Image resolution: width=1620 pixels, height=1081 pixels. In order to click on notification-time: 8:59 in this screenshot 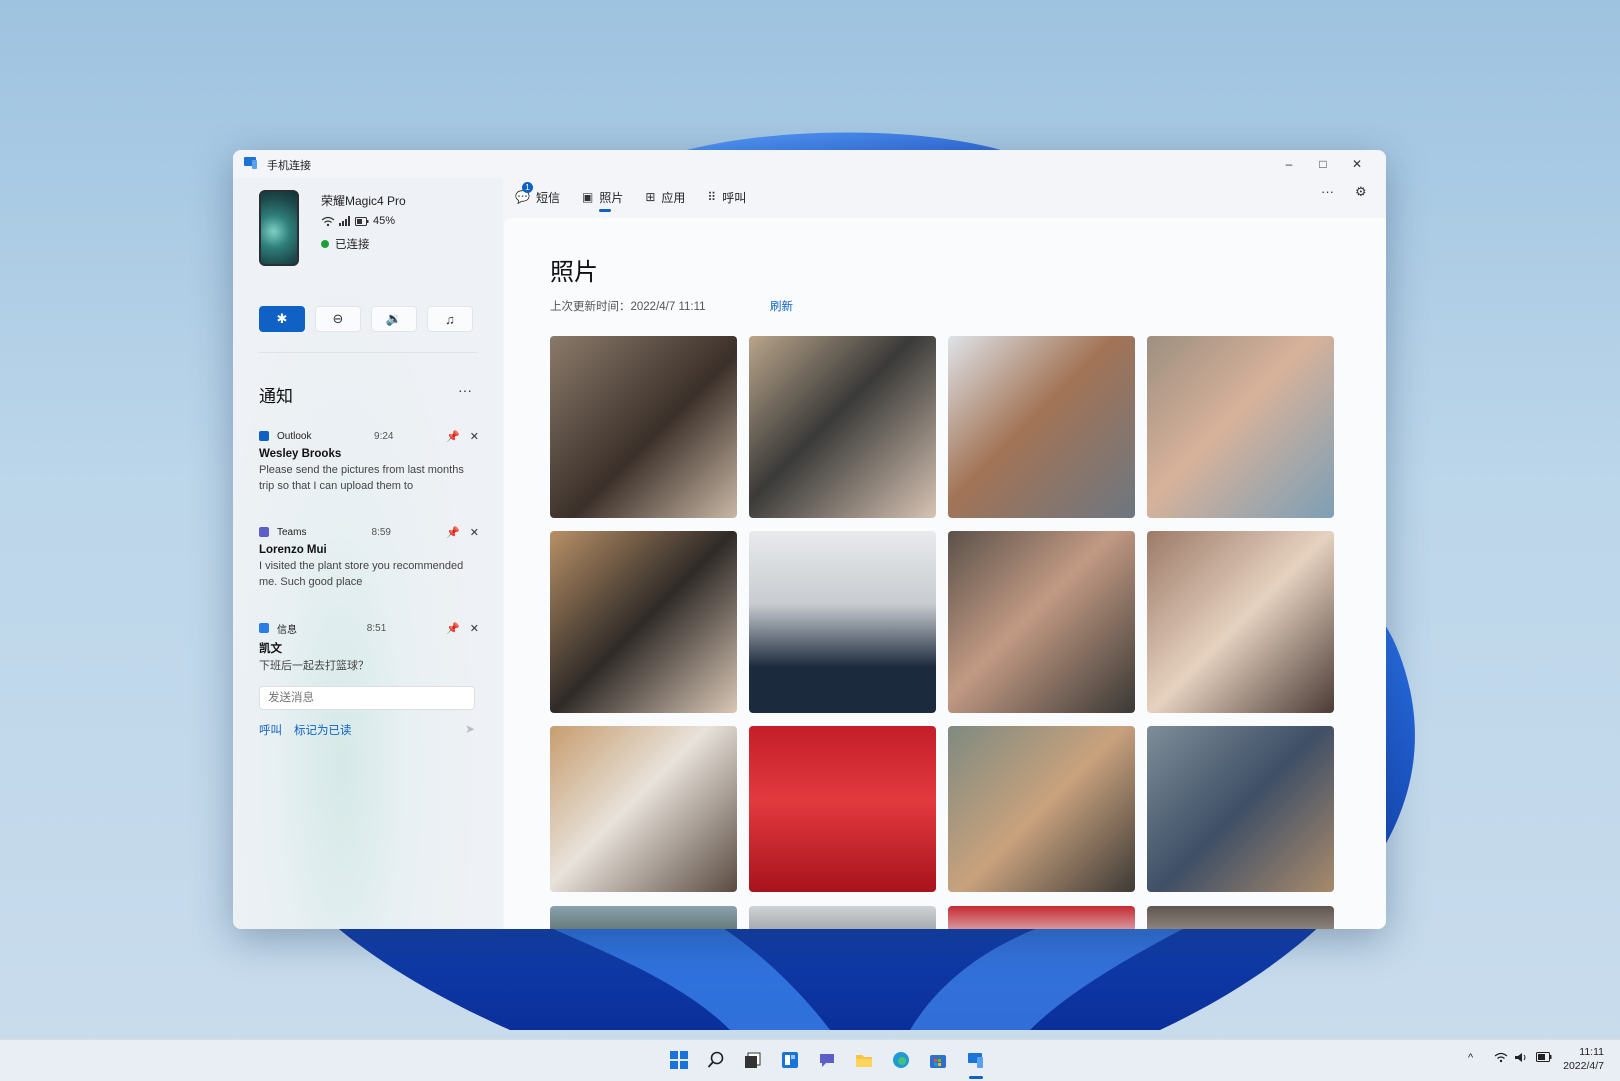, I will do `click(381, 532)`.